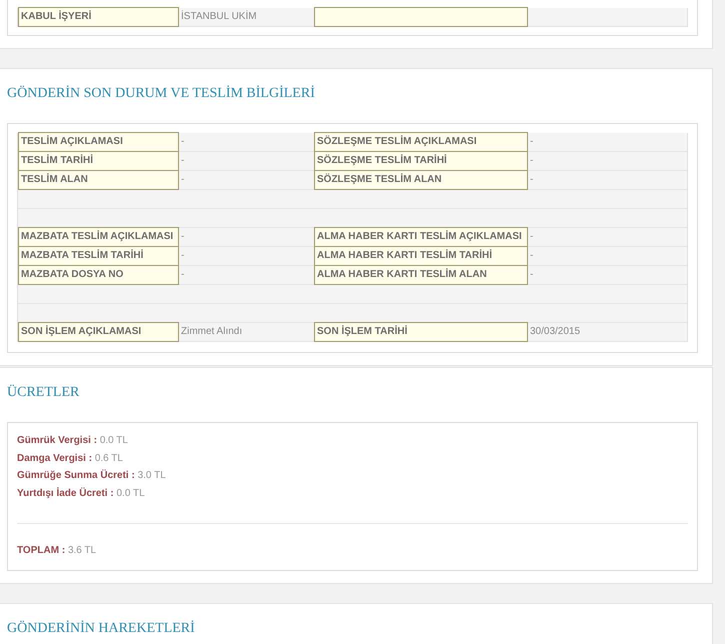  What do you see at coordinates (421, 332) in the screenshot?
I see `field-label: SON İŞLEM TARİHİ` at bounding box center [421, 332].